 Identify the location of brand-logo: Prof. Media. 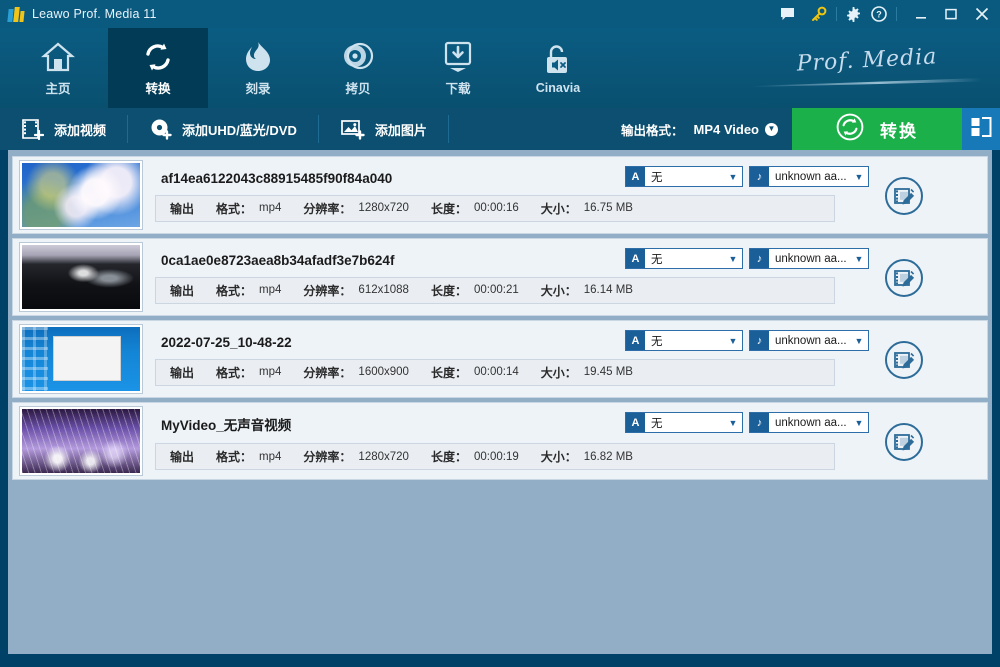
(867, 74).